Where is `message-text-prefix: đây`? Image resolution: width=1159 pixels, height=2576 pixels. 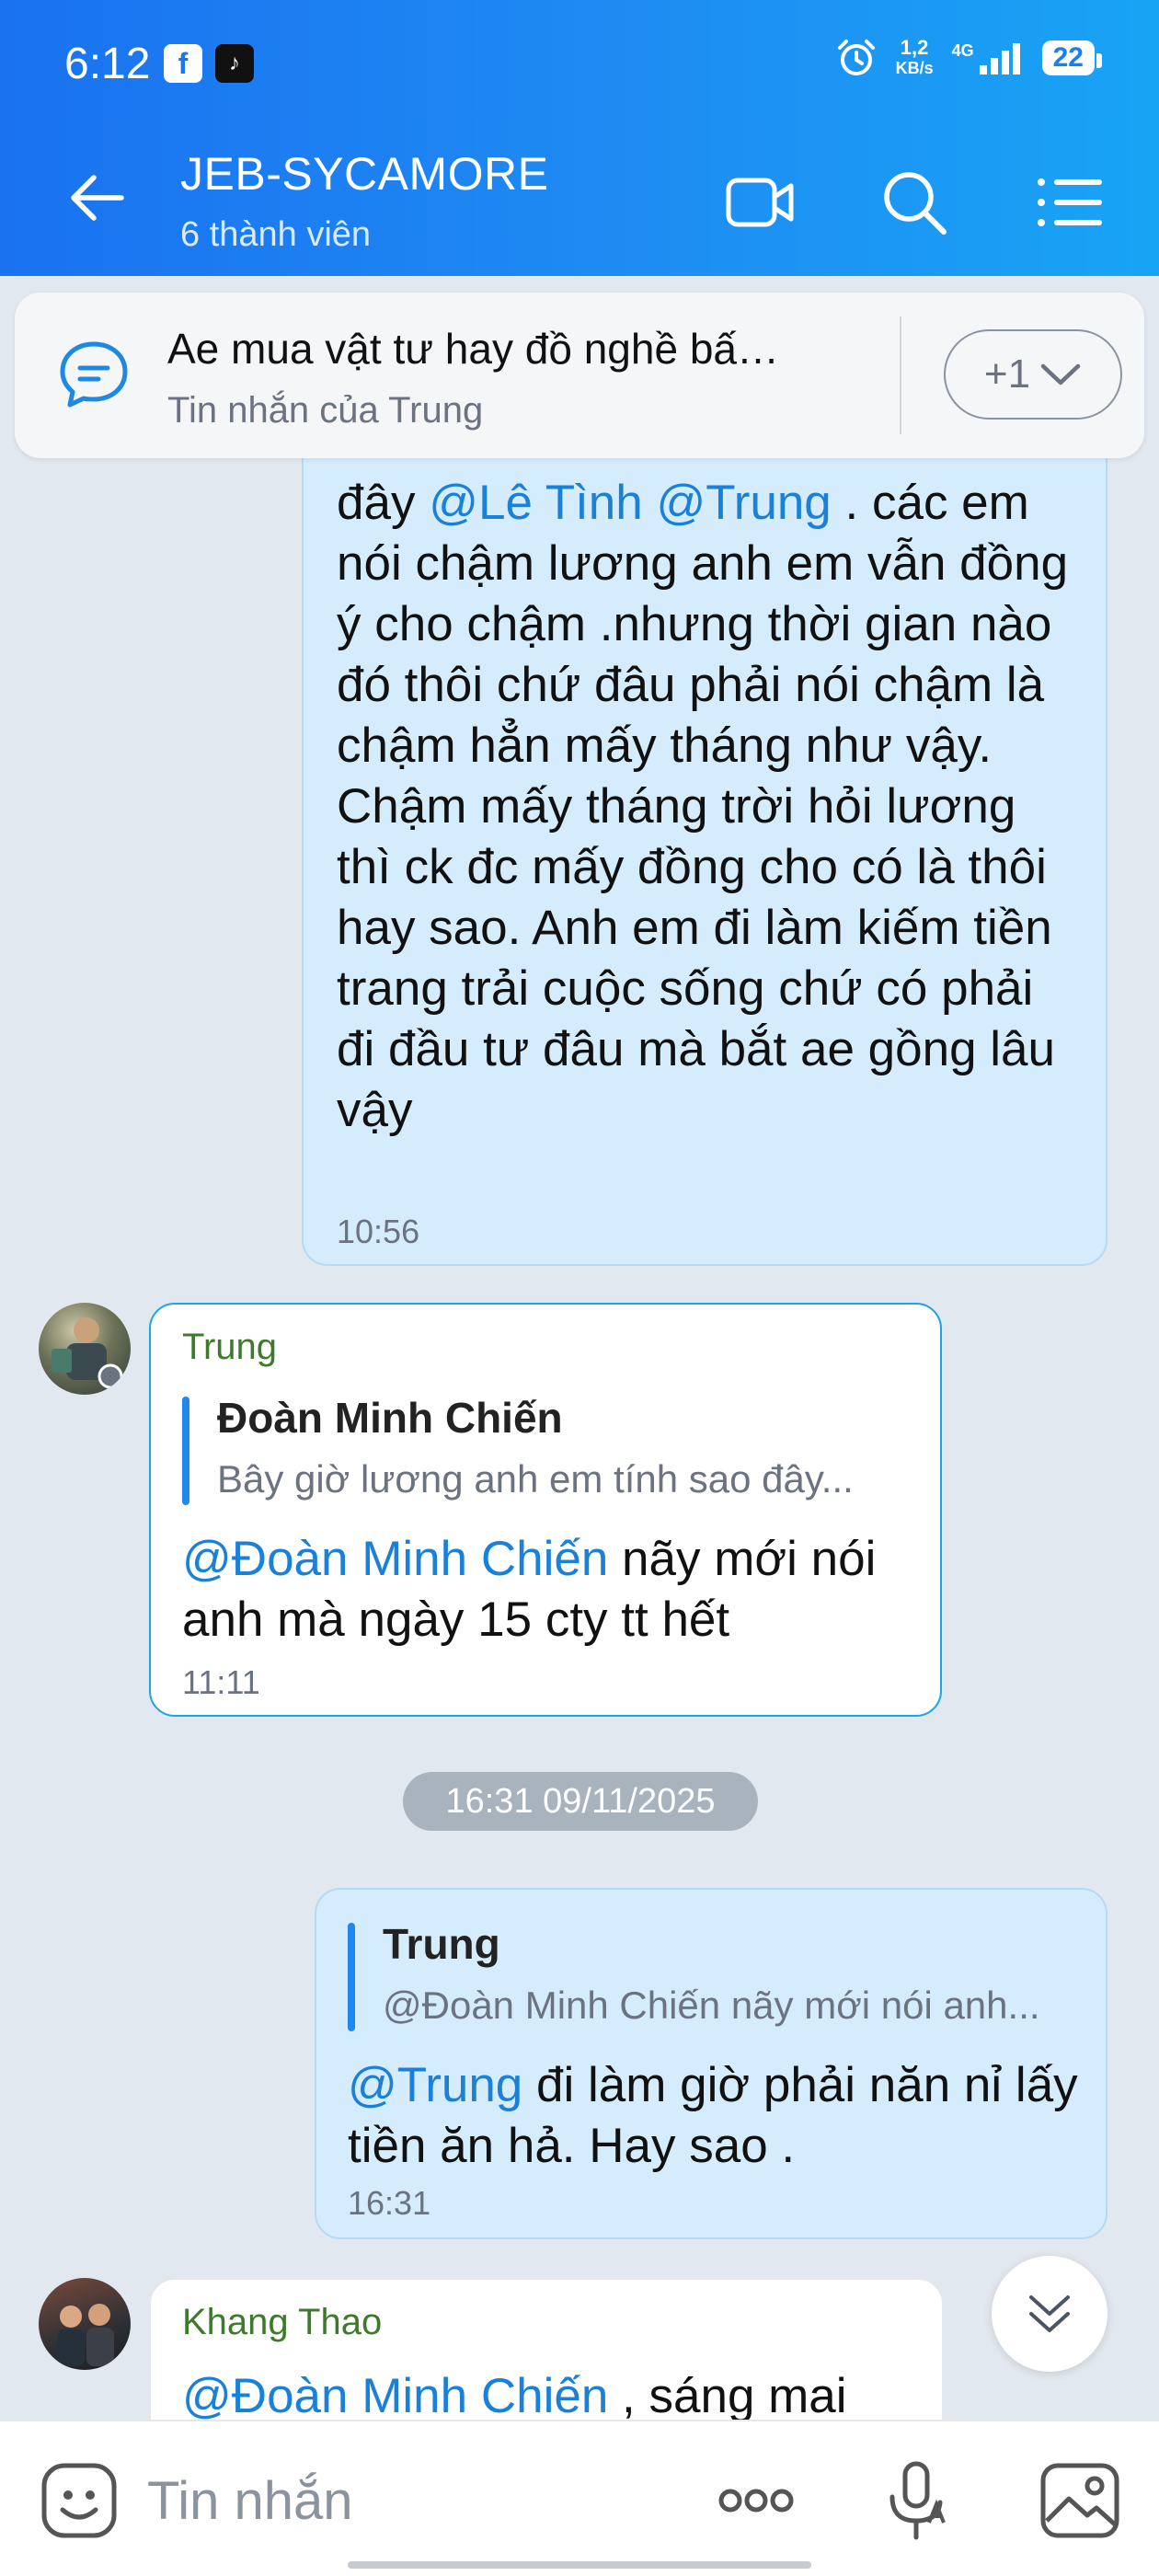
message-text-prefix: đây is located at coordinates (383, 503).